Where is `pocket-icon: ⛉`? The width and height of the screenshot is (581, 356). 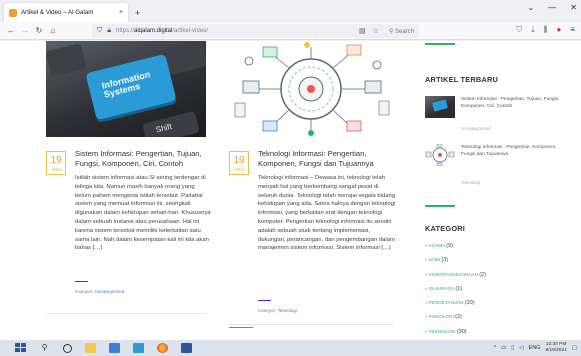
pocket-icon: ⛉ is located at coordinates (519, 30).